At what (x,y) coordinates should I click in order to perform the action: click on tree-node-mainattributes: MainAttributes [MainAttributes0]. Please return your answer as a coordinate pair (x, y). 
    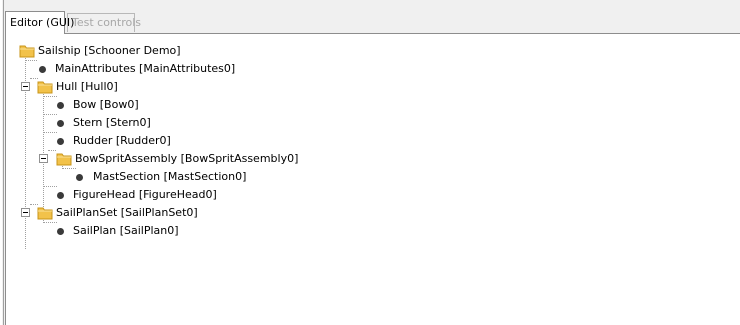
    Looking at the image, I should click on (206, 69).